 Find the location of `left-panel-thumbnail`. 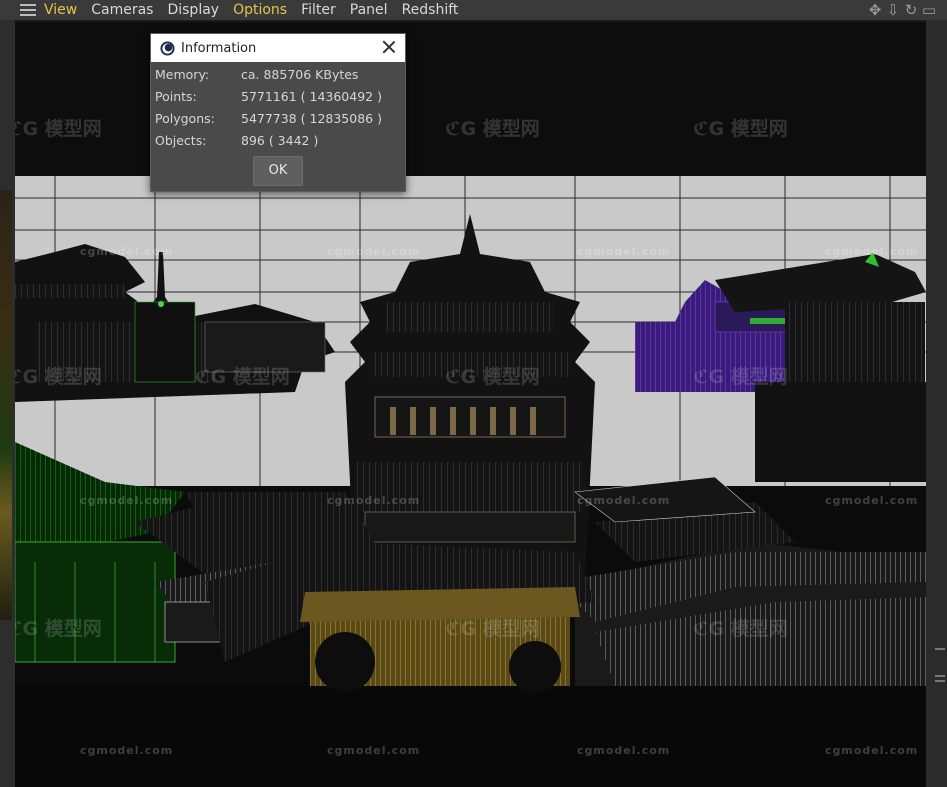

left-panel-thumbnail is located at coordinates (6, 405).